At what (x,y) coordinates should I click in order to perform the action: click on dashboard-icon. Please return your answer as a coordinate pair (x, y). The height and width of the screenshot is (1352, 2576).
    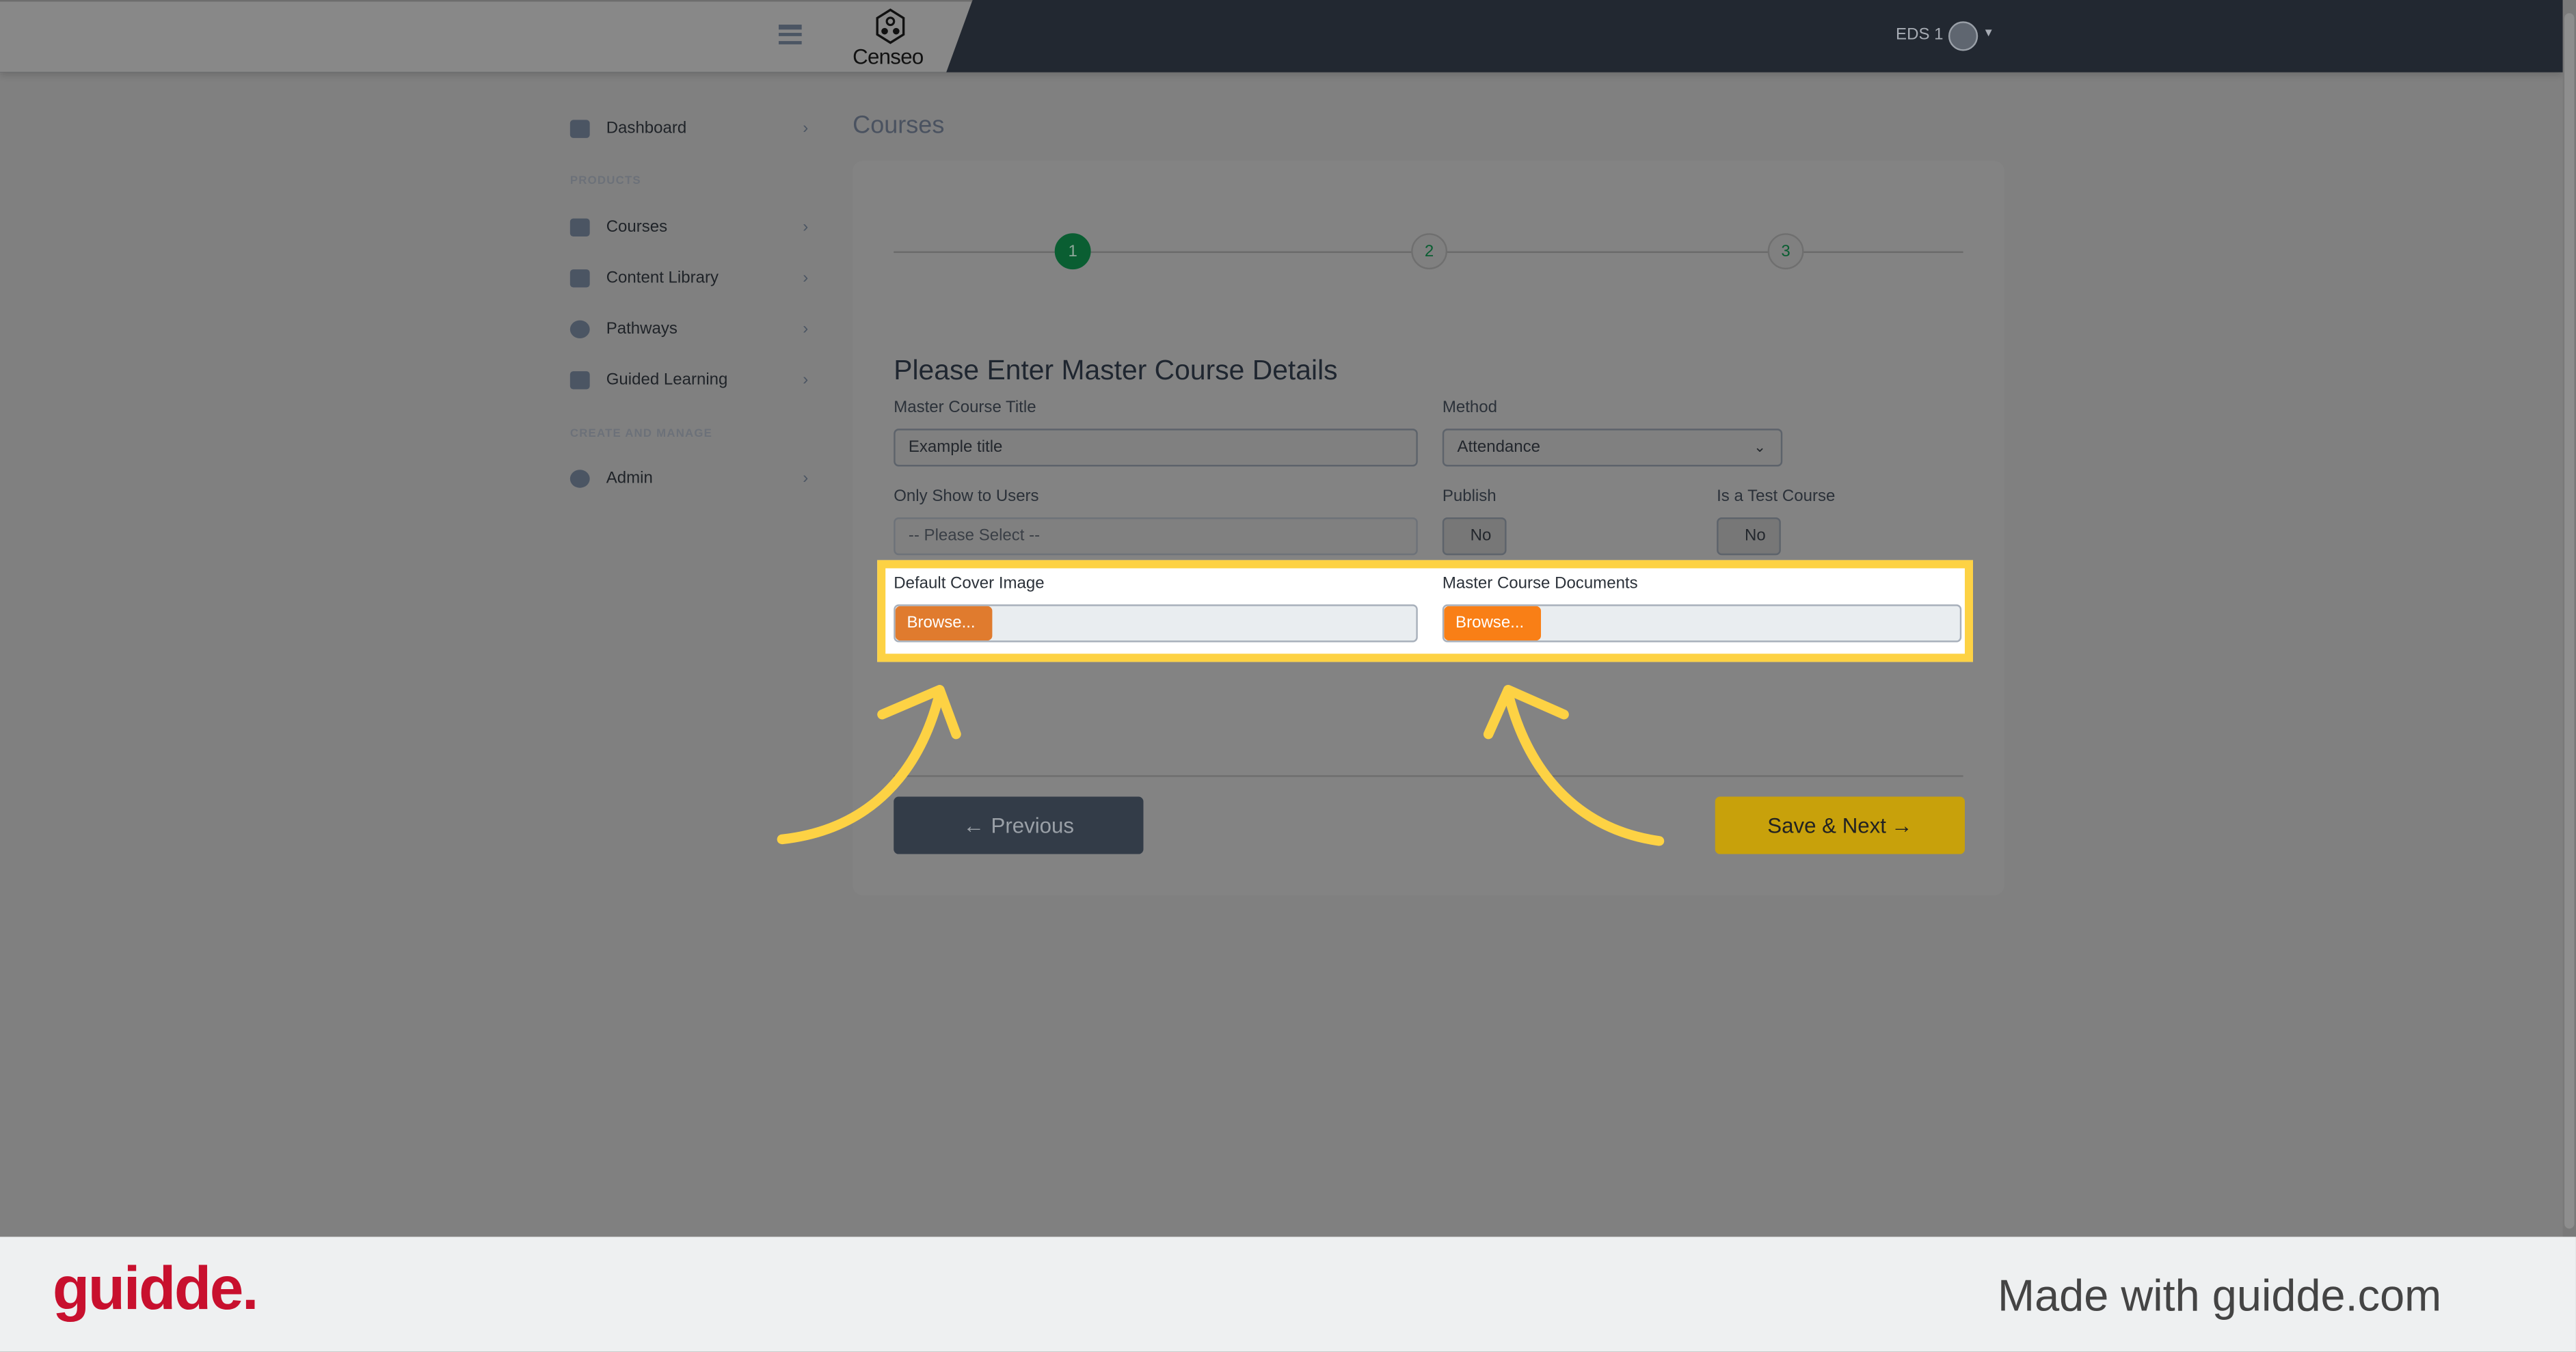
    Looking at the image, I should click on (579, 128).